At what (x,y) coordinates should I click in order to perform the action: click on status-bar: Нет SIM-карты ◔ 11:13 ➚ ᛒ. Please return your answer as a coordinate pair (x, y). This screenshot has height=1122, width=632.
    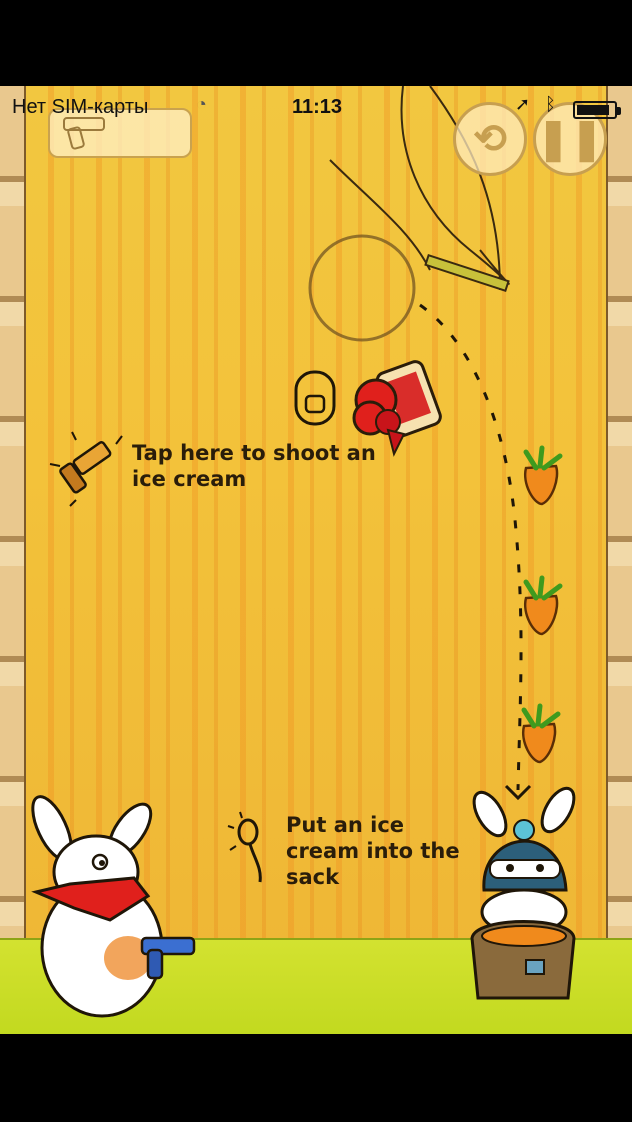
    Looking at the image, I should click on (316, 108).